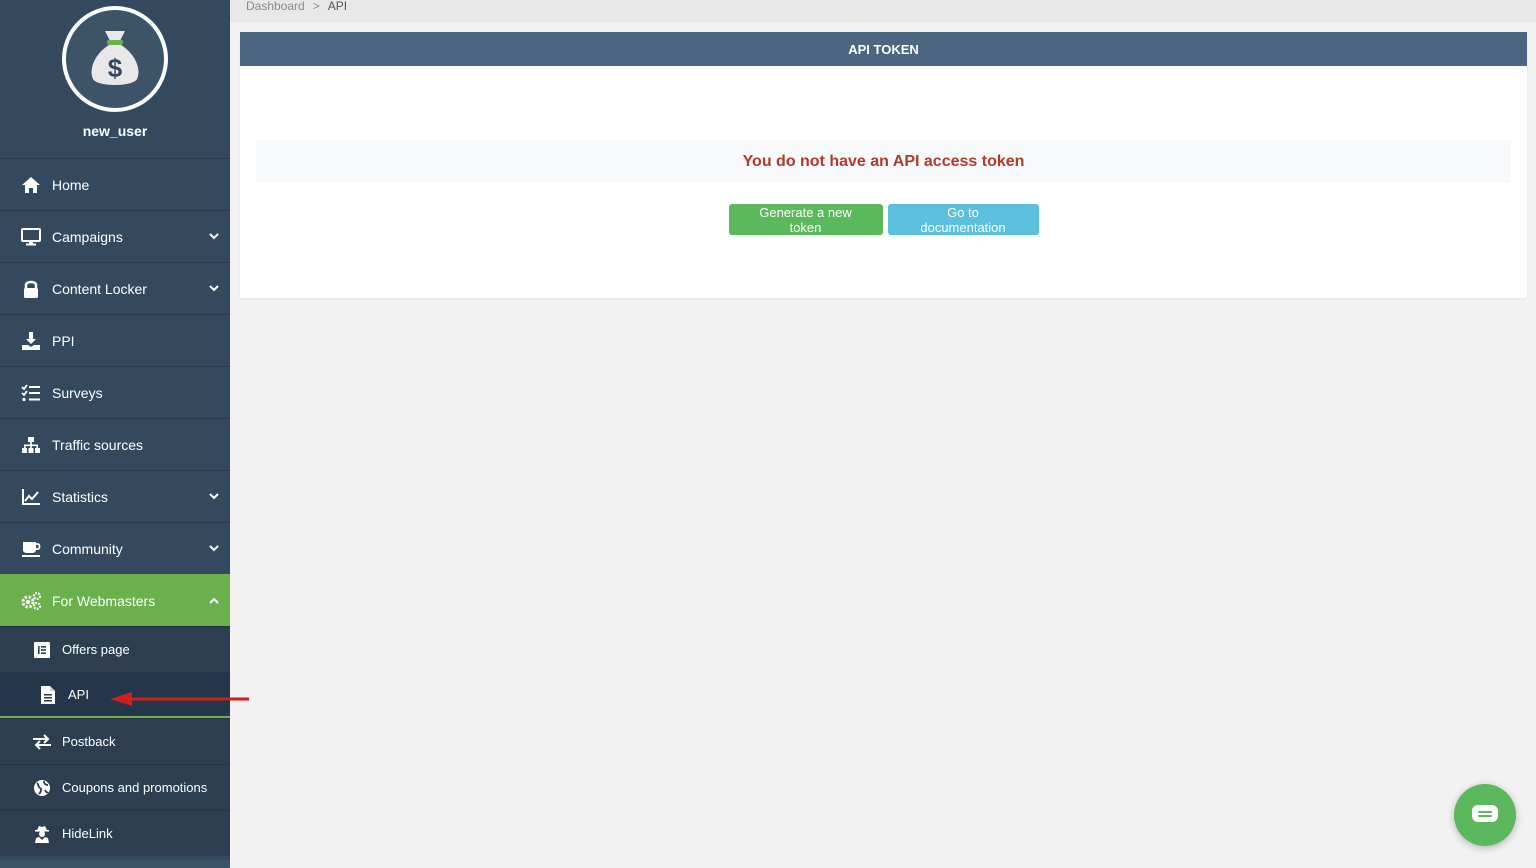  I want to click on sidebar-item-label: For Webmasters, so click(104, 600).